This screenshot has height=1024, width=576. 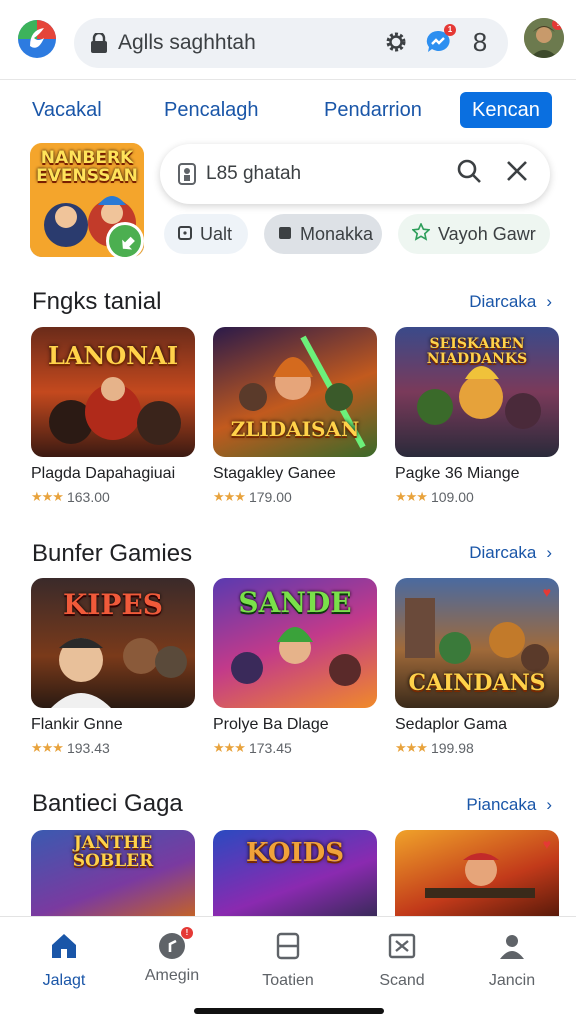 I want to click on game-thumbnail: KOIDS, so click(x=295, y=873).